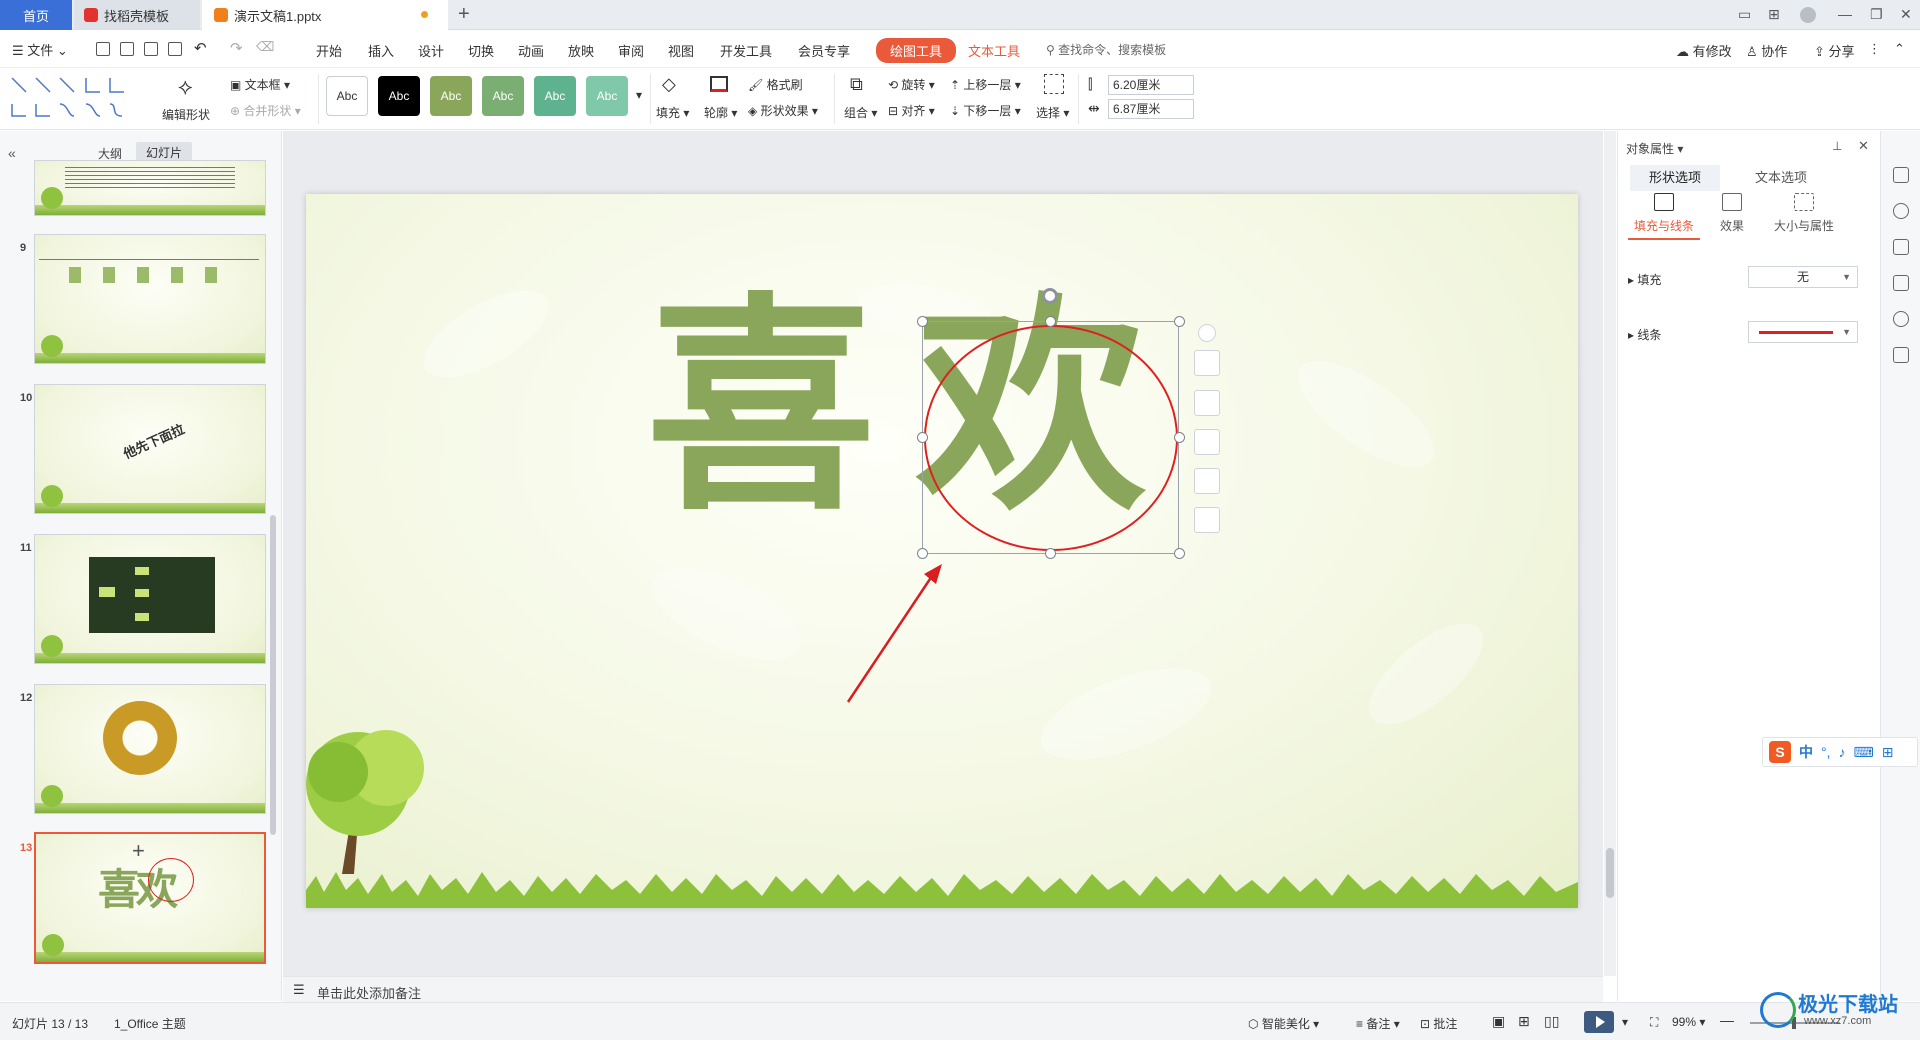 The height and width of the screenshot is (1040, 1920). I want to click on play-options-icon: ▾, so click(1625, 1022).